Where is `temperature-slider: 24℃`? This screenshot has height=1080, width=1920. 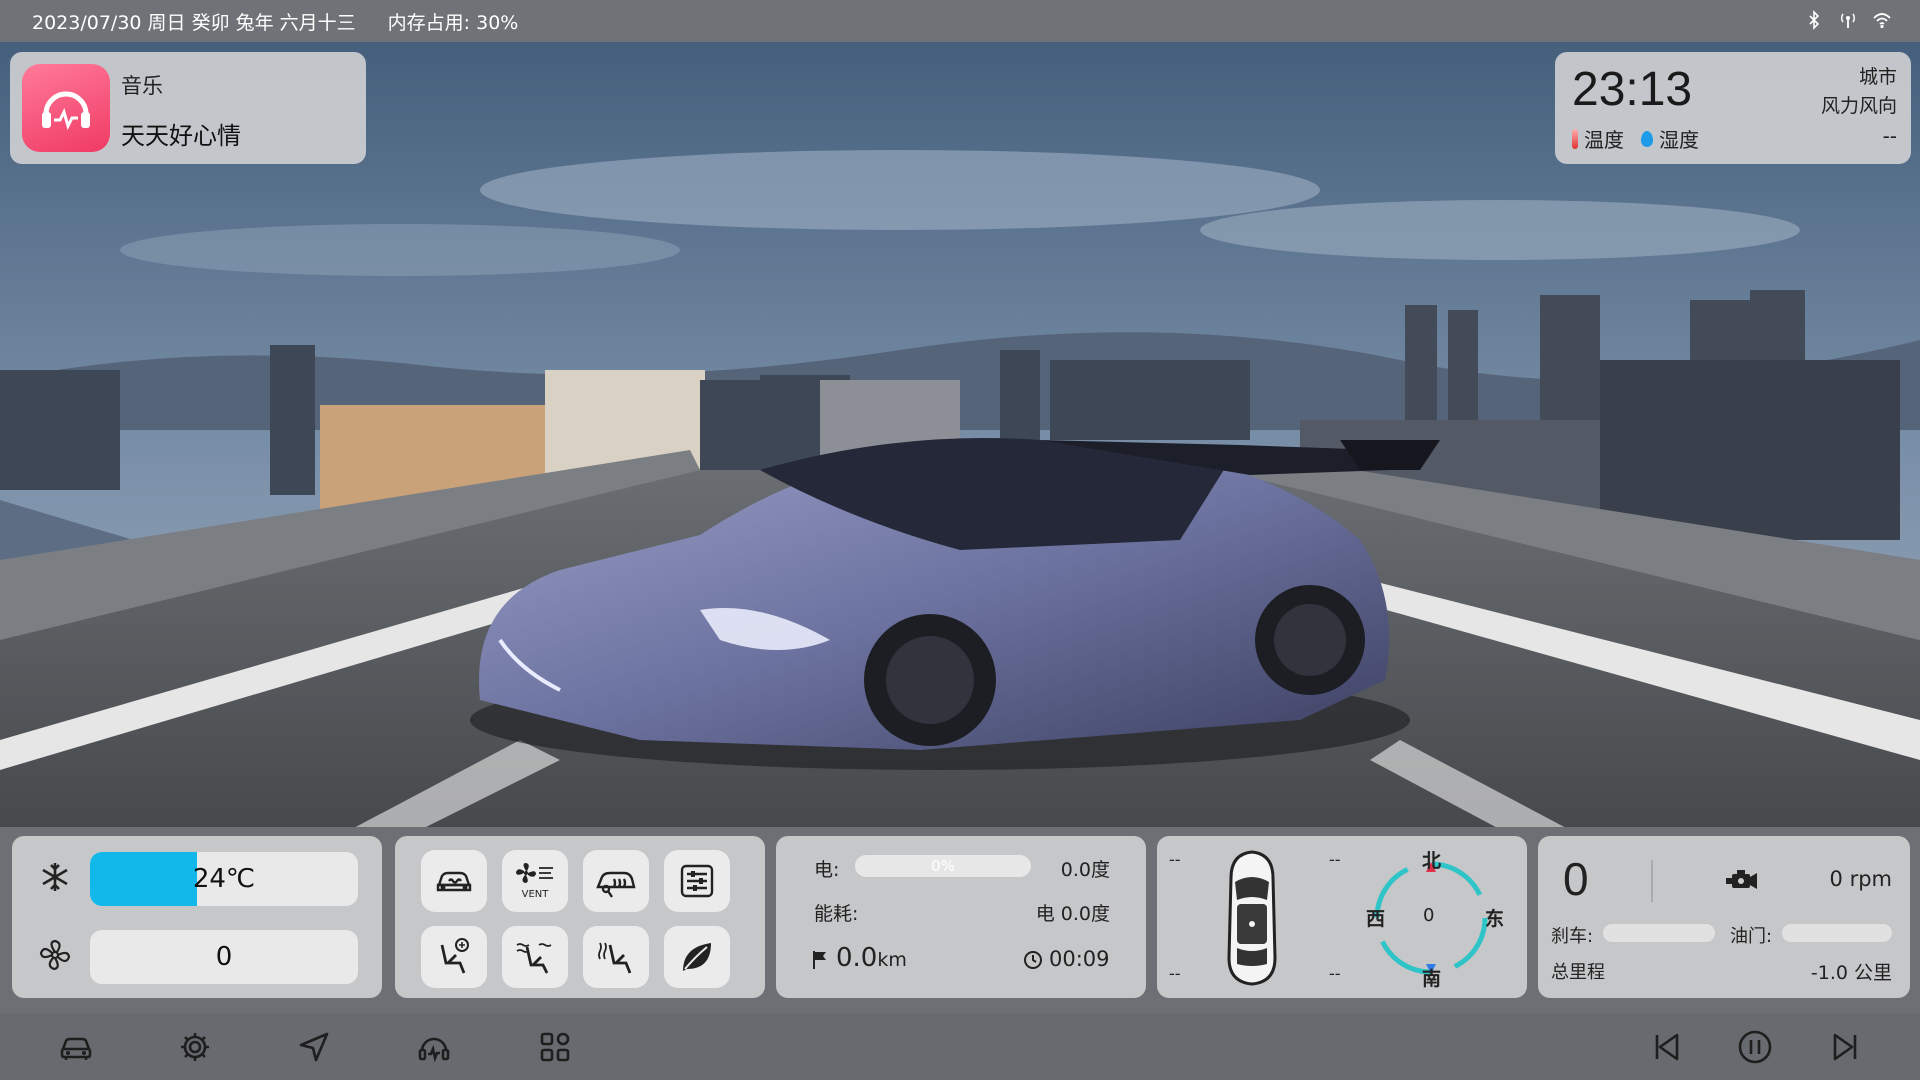 temperature-slider: 24℃ is located at coordinates (224, 879).